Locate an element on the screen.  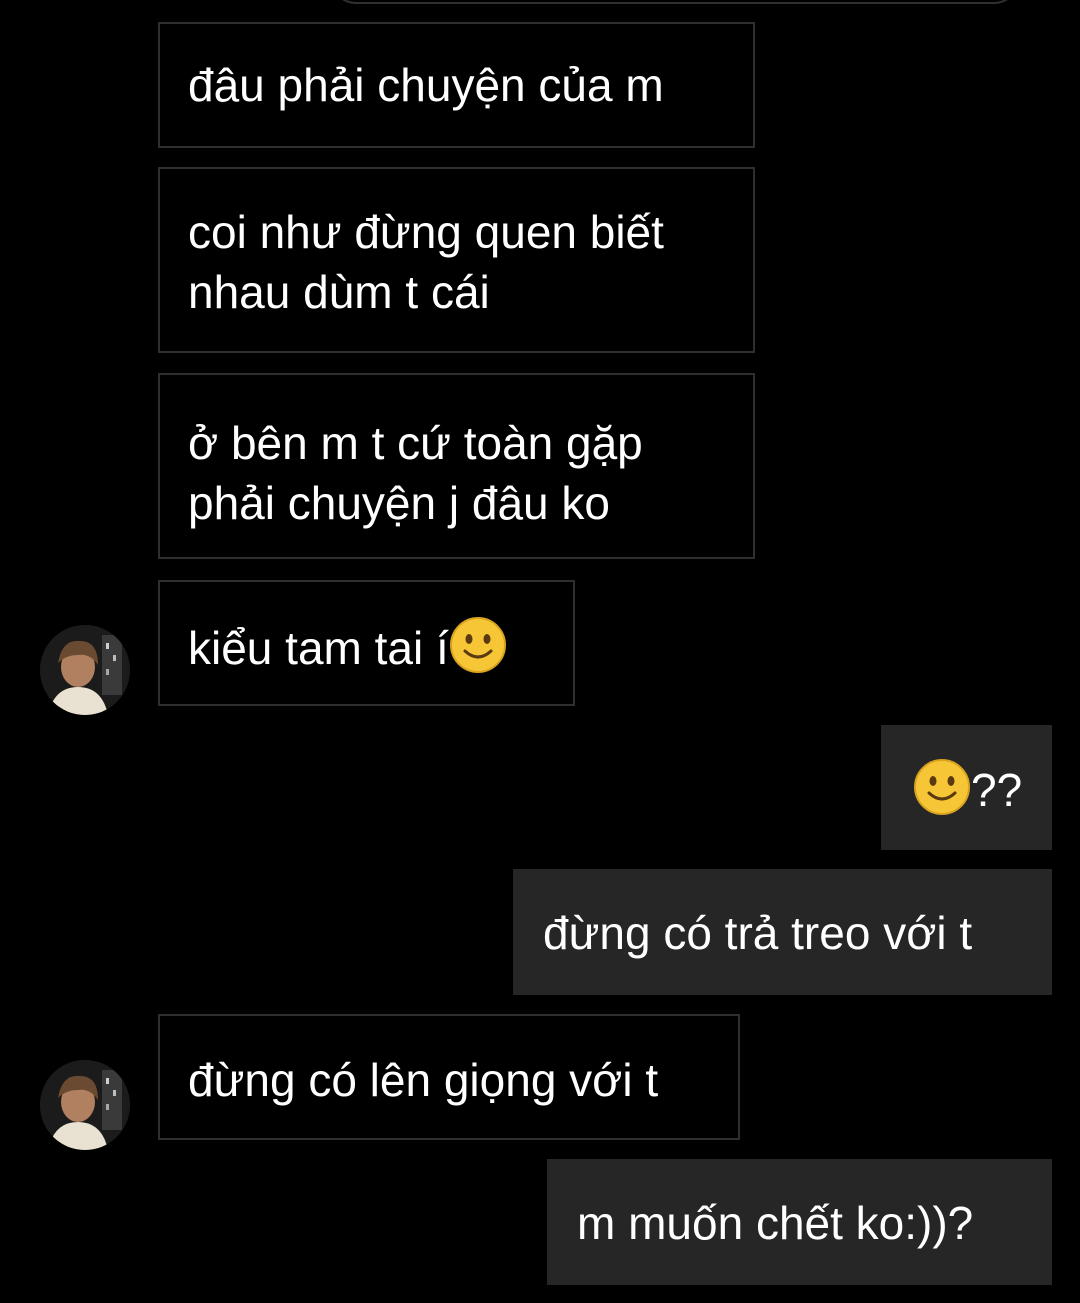
message-text: ?? is located at coordinates (968, 789).